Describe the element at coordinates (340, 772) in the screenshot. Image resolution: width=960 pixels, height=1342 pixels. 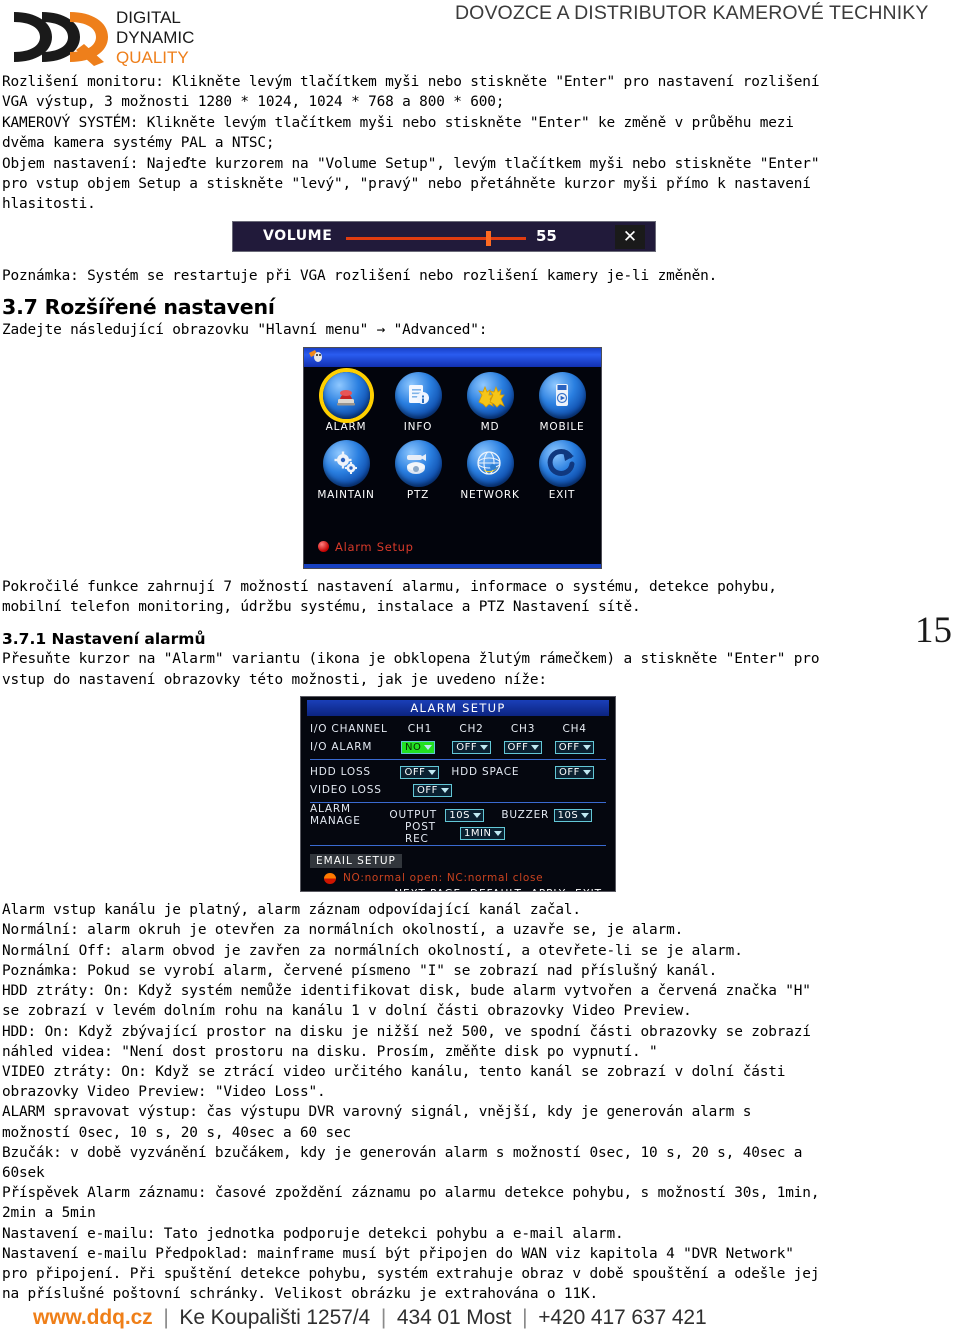
I see `hdd-loss-label: HDD LOSS` at that location.